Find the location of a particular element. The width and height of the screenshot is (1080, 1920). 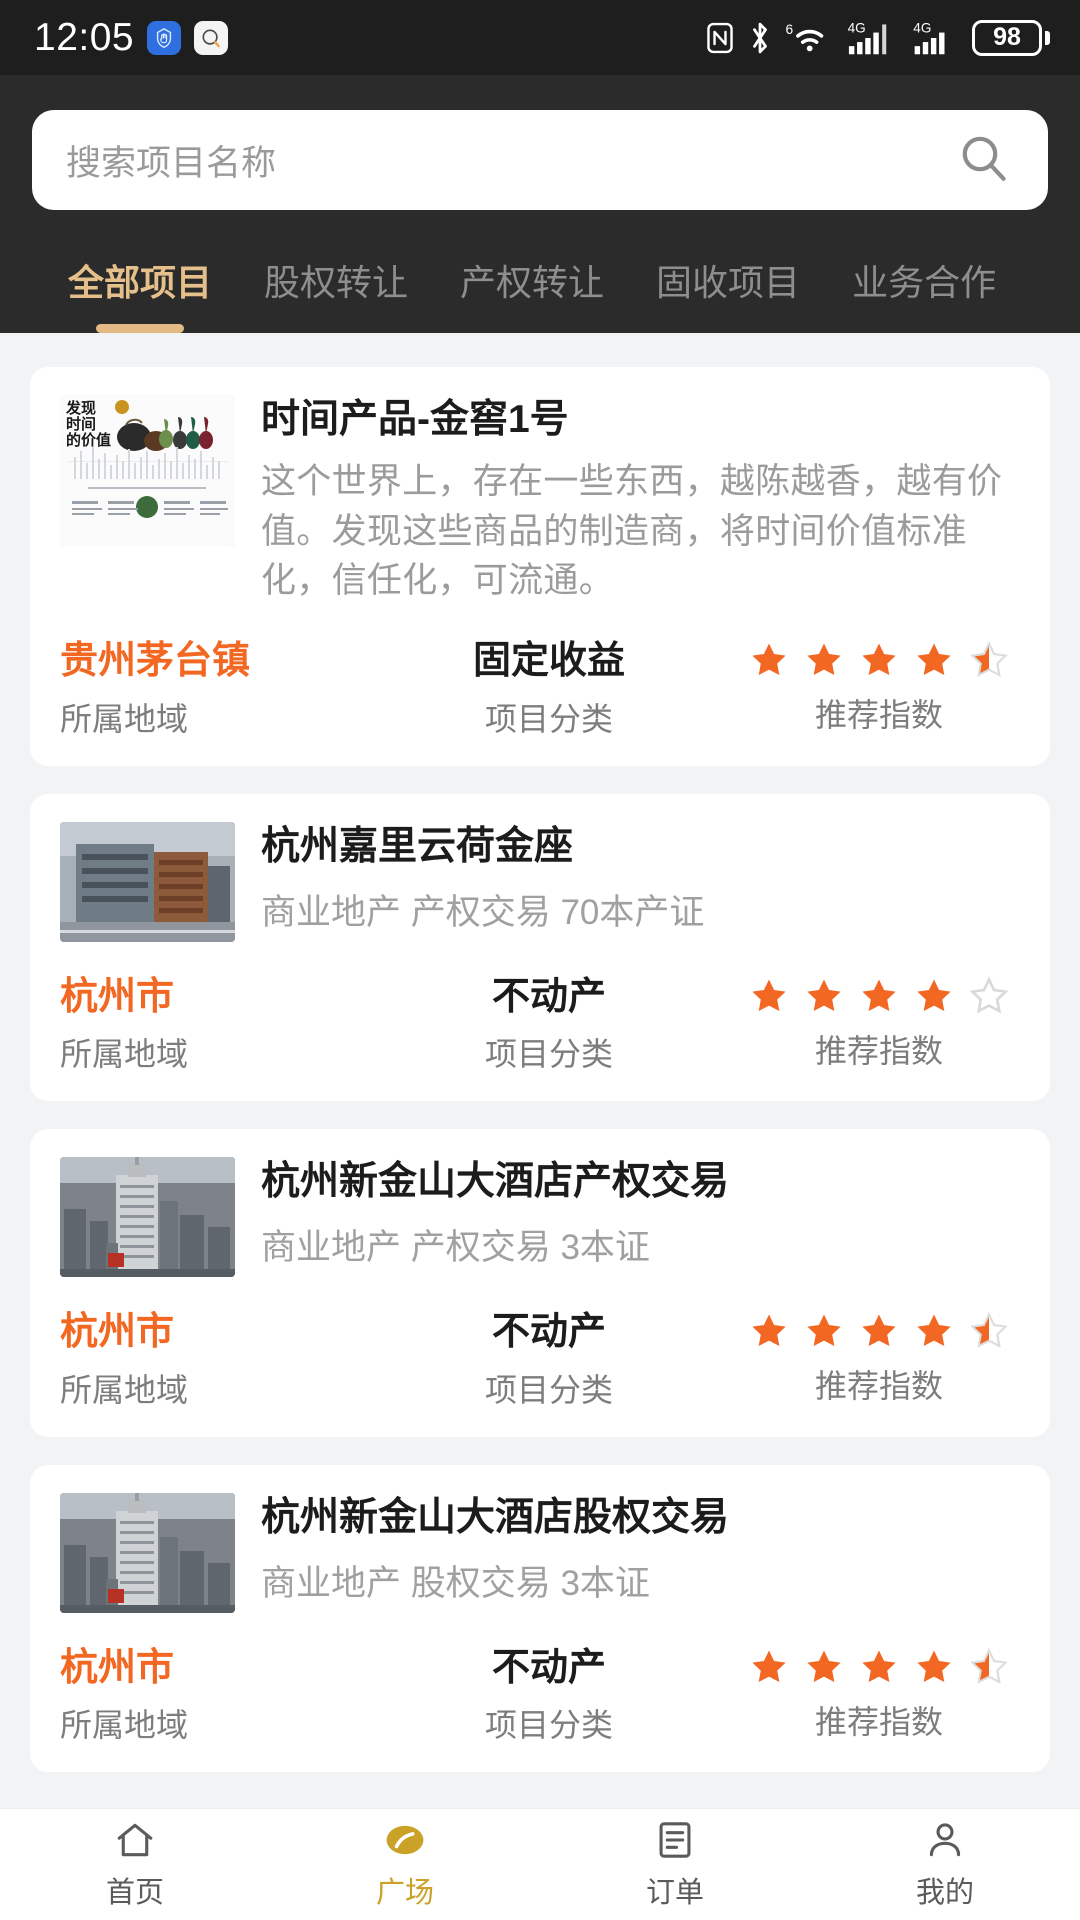

nav-item-mine: 我的 is located at coordinates (945, 1864).